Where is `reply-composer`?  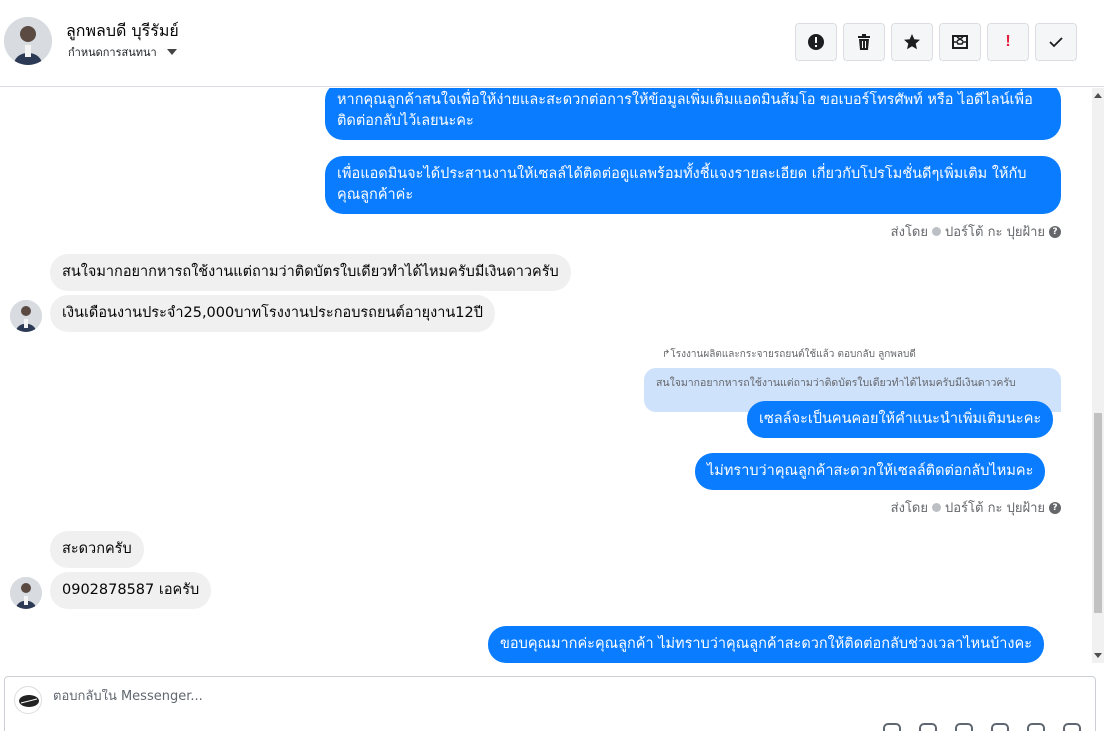 reply-composer is located at coordinates (550, 703).